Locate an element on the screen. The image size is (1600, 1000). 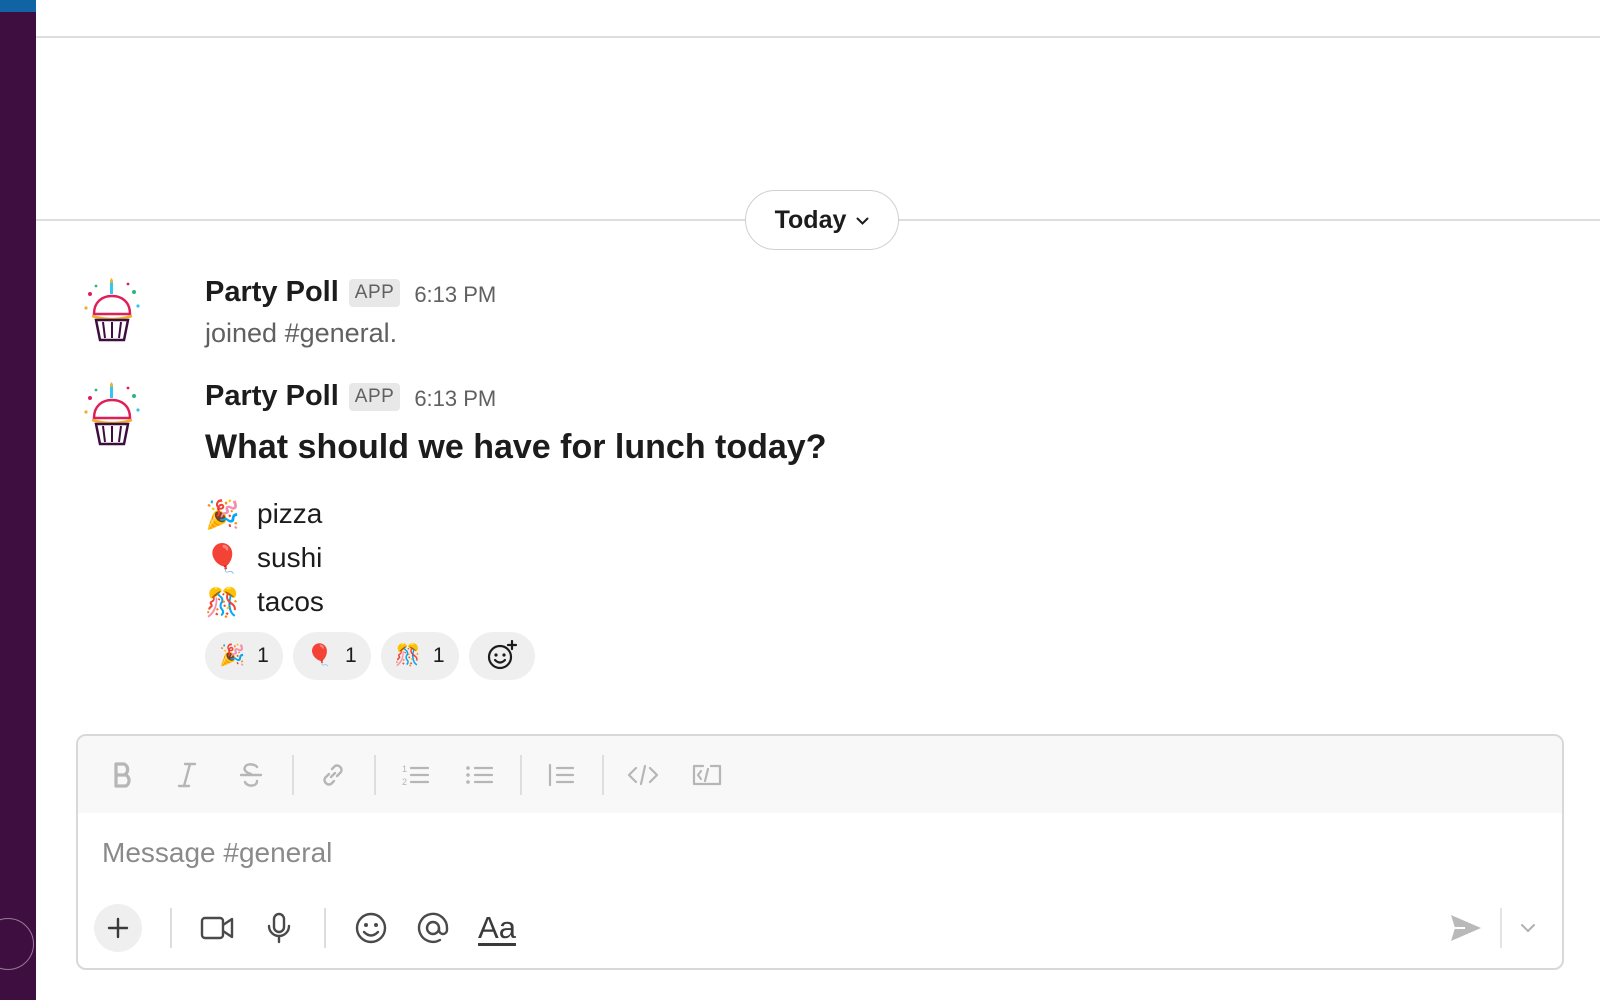
sidebar-accent is located at coordinates (18, 6).